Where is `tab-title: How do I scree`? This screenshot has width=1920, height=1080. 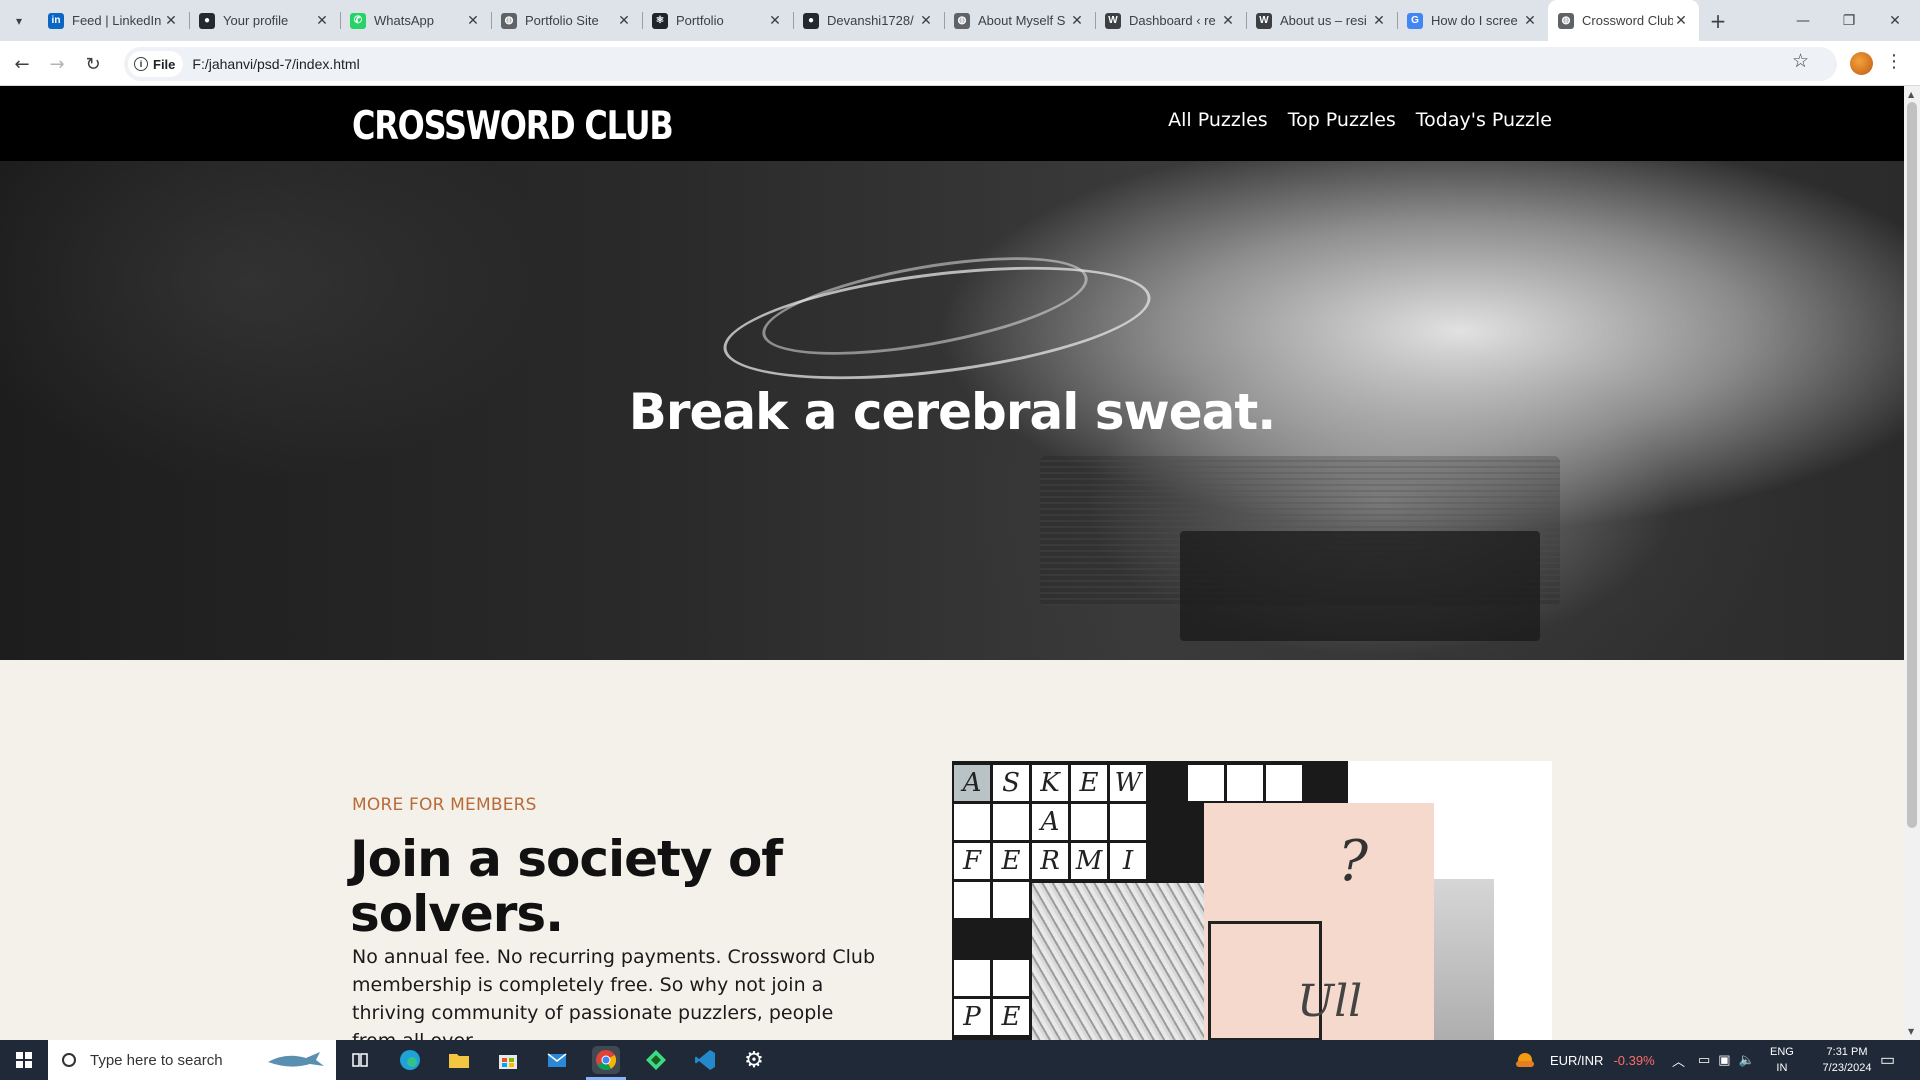 tab-title: How do I scree is located at coordinates (1474, 20).